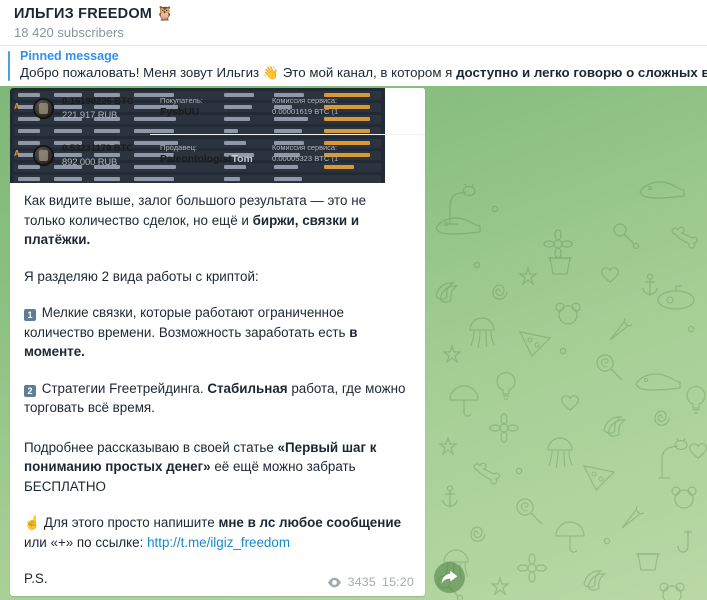 The width and height of the screenshot is (707, 600). I want to click on item2-text: Стратегии Freeтрейдинга., so click(123, 388).